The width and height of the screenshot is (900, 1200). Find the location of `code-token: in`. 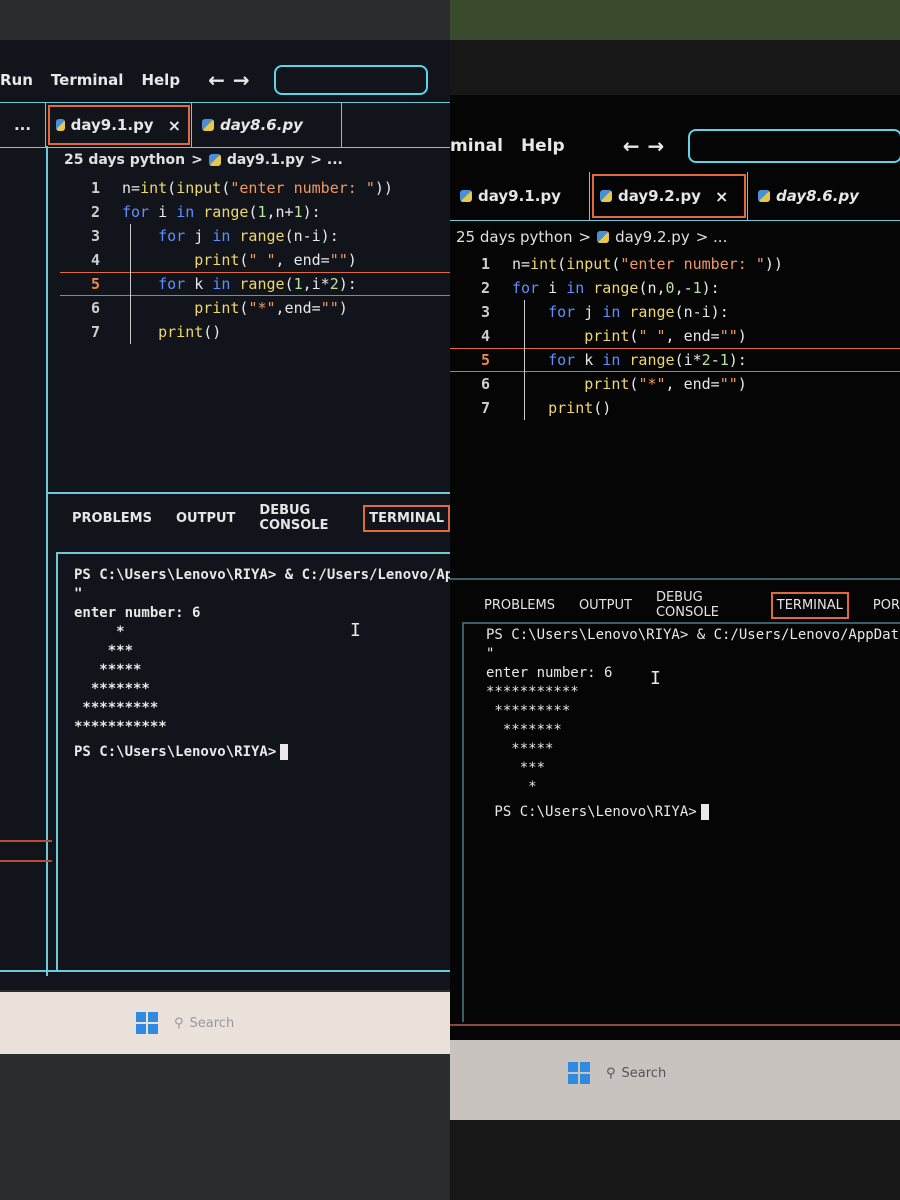

code-token: in is located at coordinates (185, 212).